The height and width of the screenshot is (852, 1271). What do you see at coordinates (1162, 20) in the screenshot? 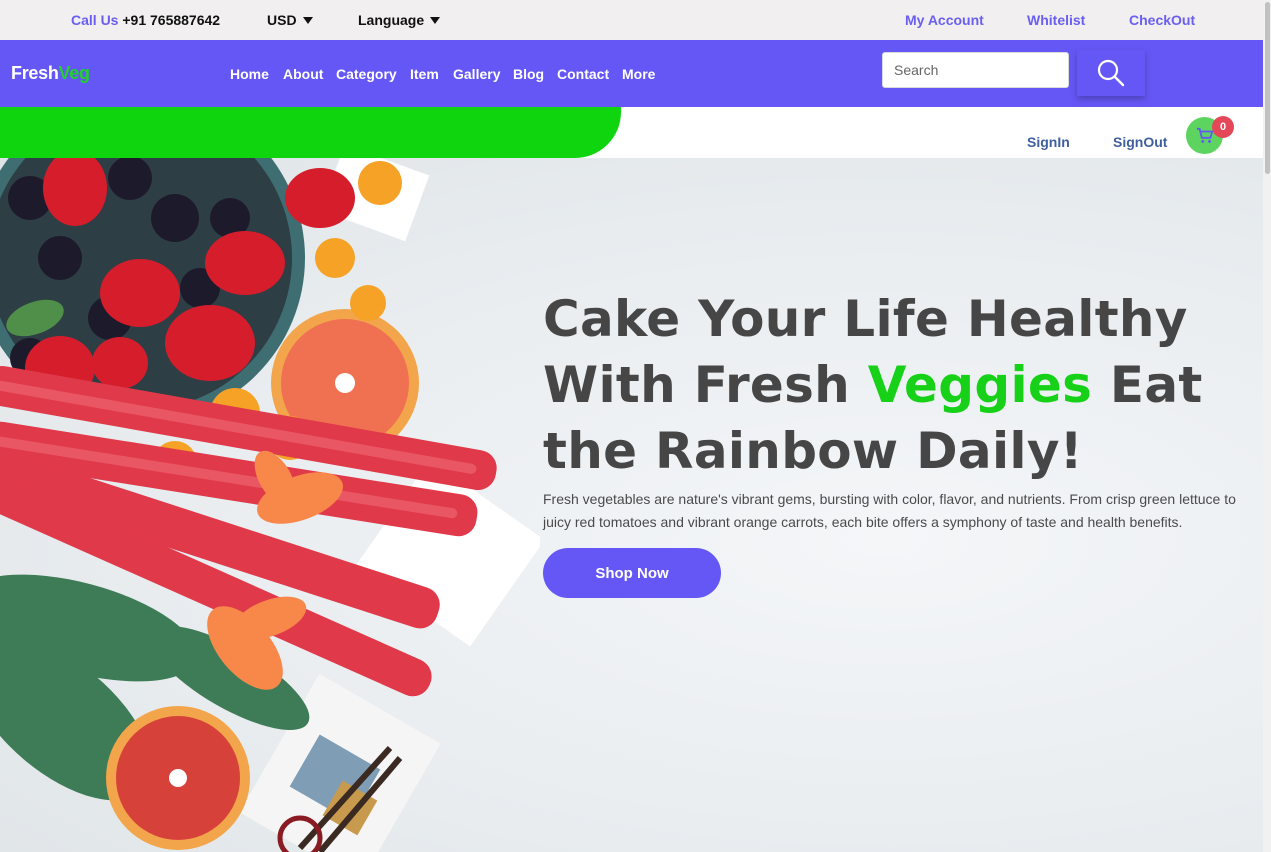
I see `checkout-link: CheckOut` at bounding box center [1162, 20].